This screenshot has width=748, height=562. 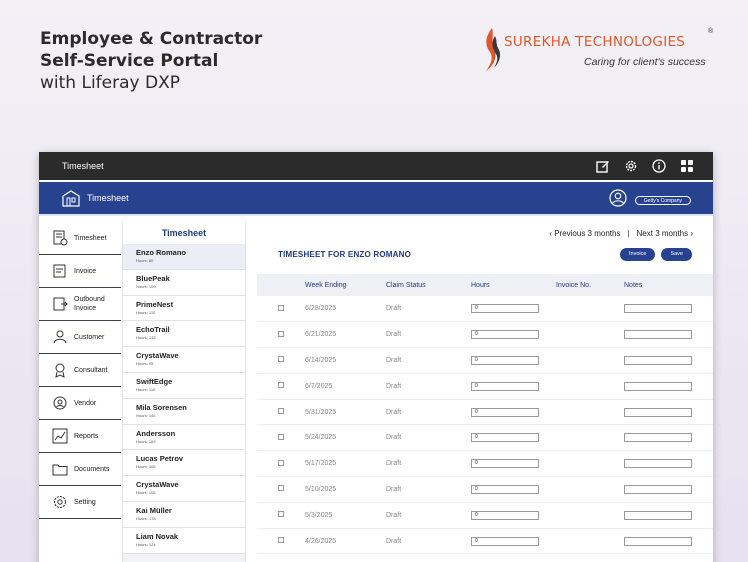 I want to click on home-link: Timesheet, so click(x=95, y=198).